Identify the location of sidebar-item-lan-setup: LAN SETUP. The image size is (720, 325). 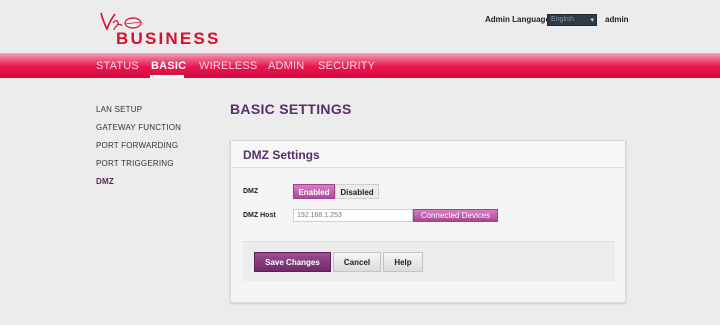
(119, 109).